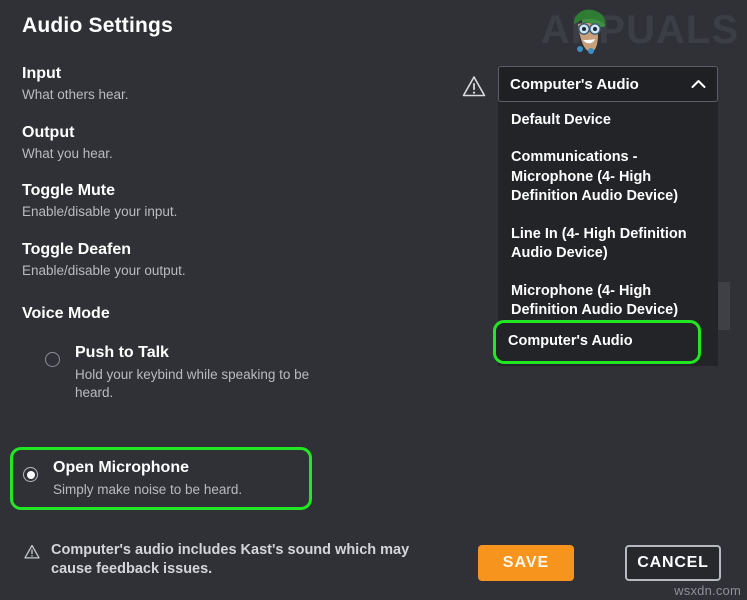 This screenshot has width=747, height=600. Describe the element at coordinates (77, 249) in the screenshot. I see `setting-title-toggle-deafen: Toggle Deafen` at that location.